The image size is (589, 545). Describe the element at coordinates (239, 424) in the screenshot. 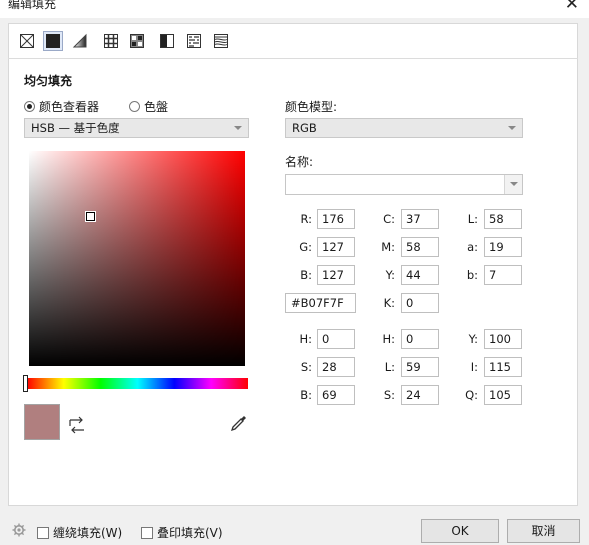

I see `eyedropper-icon` at that location.